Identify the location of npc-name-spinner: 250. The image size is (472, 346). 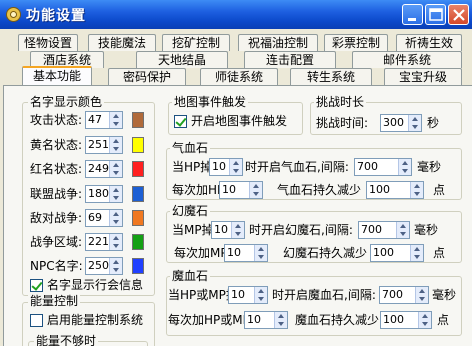
(104, 266).